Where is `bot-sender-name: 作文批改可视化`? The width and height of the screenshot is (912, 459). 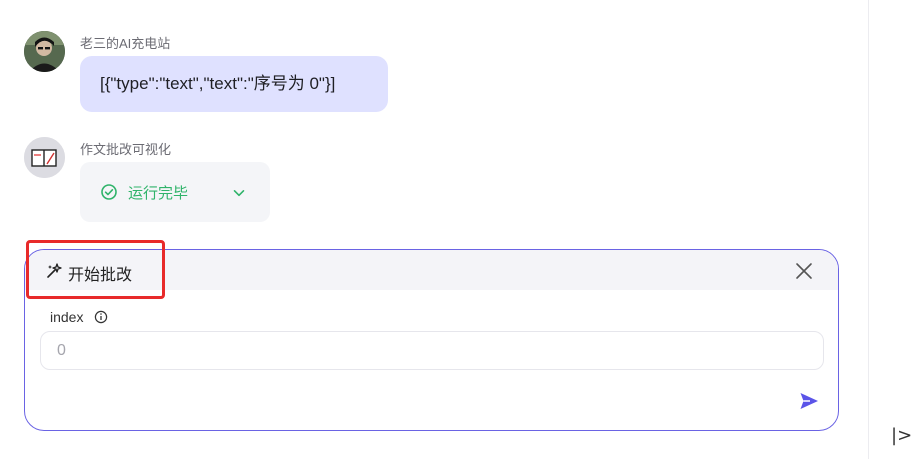 bot-sender-name: 作文批改可视化 is located at coordinates (126, 149).